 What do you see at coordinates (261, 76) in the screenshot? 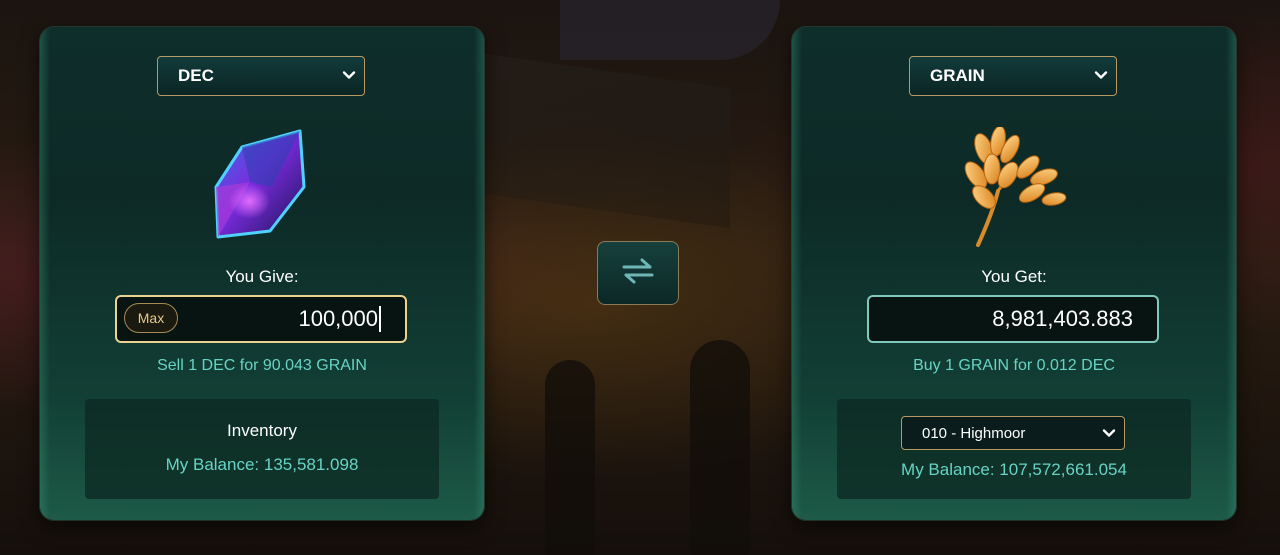
I see `give-token-select: DEC` at bounding box center [261, 76].